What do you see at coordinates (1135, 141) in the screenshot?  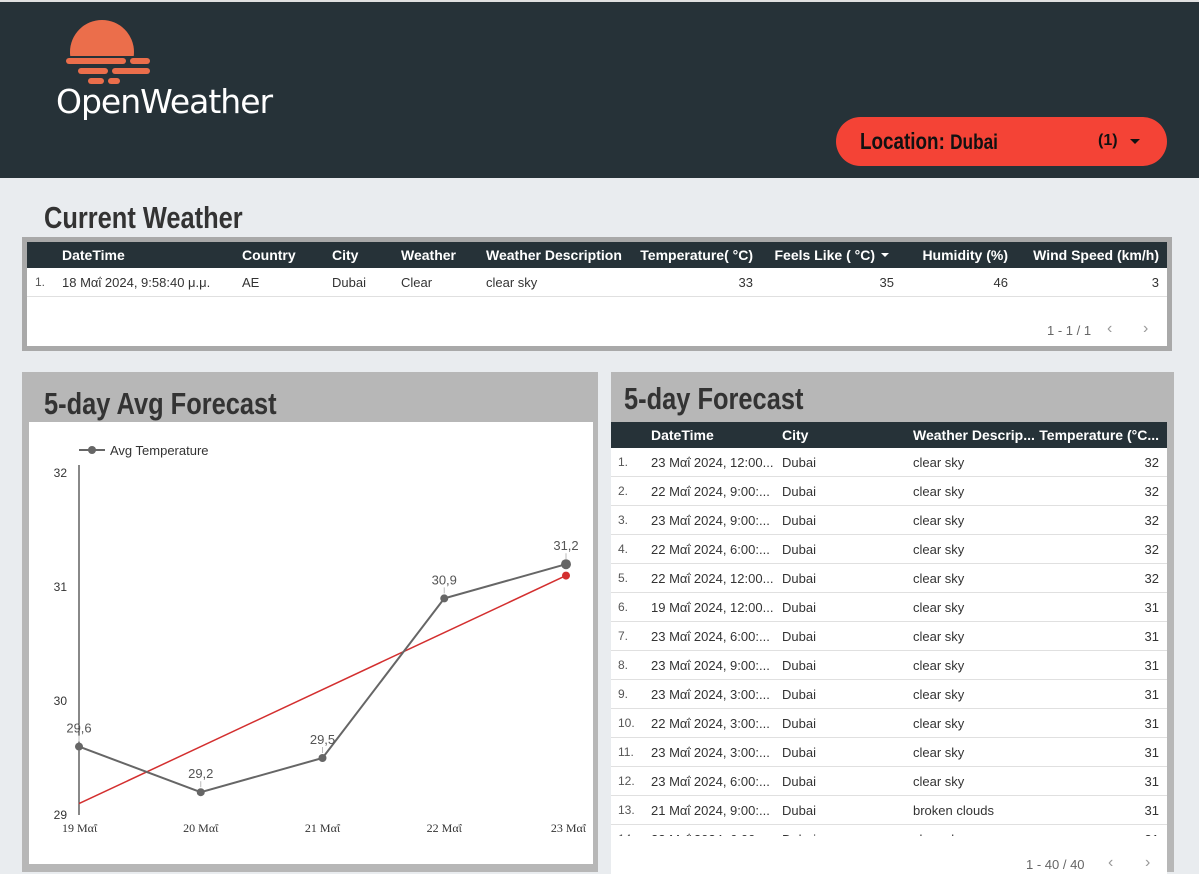 I see `dropdown-caret-icon` at bounding box center [1135, 141].